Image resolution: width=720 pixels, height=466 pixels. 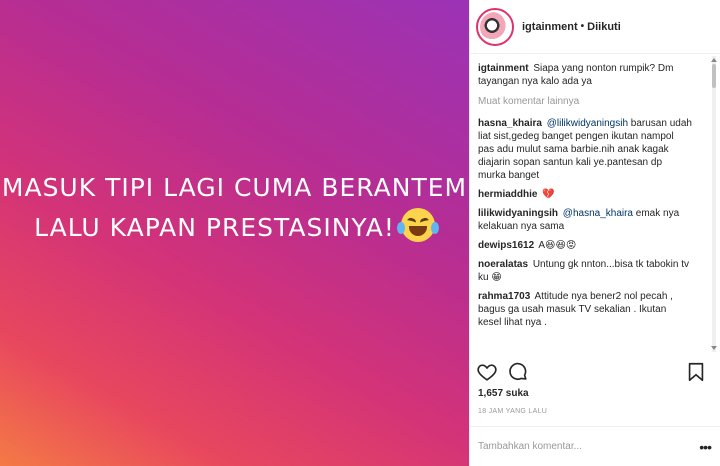 I want to click on comment-input, so click(x=589, y=446).